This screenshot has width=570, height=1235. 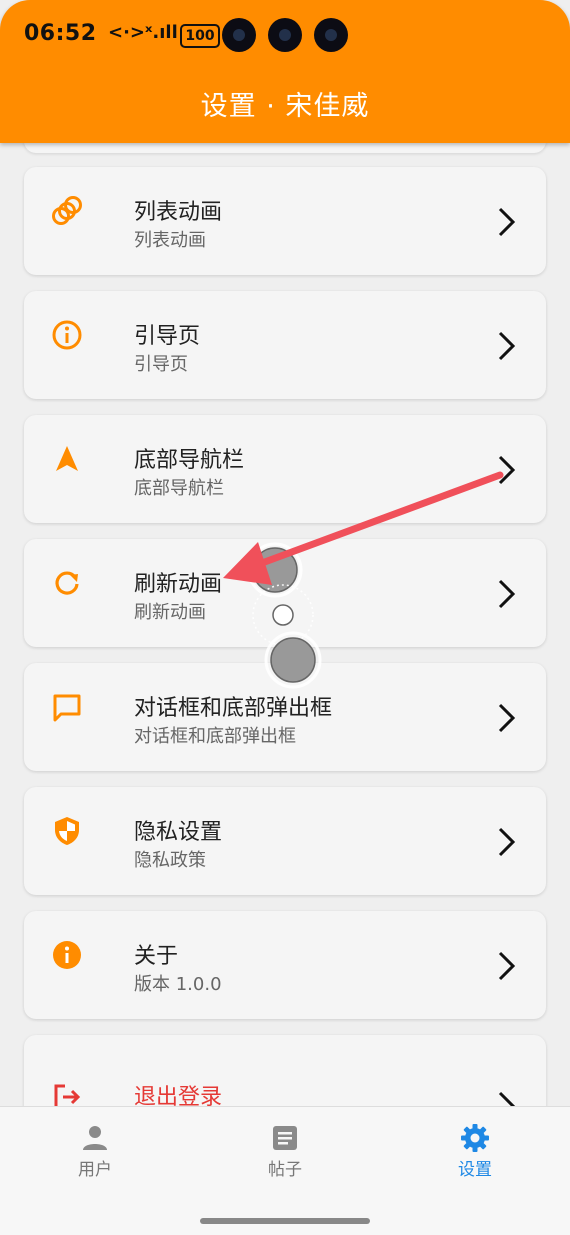 What do you see at coordinates (178, 984) in the screenshot?
I see `item-subtitle: 版本 1.0.0` at bounding box center [178, 984].